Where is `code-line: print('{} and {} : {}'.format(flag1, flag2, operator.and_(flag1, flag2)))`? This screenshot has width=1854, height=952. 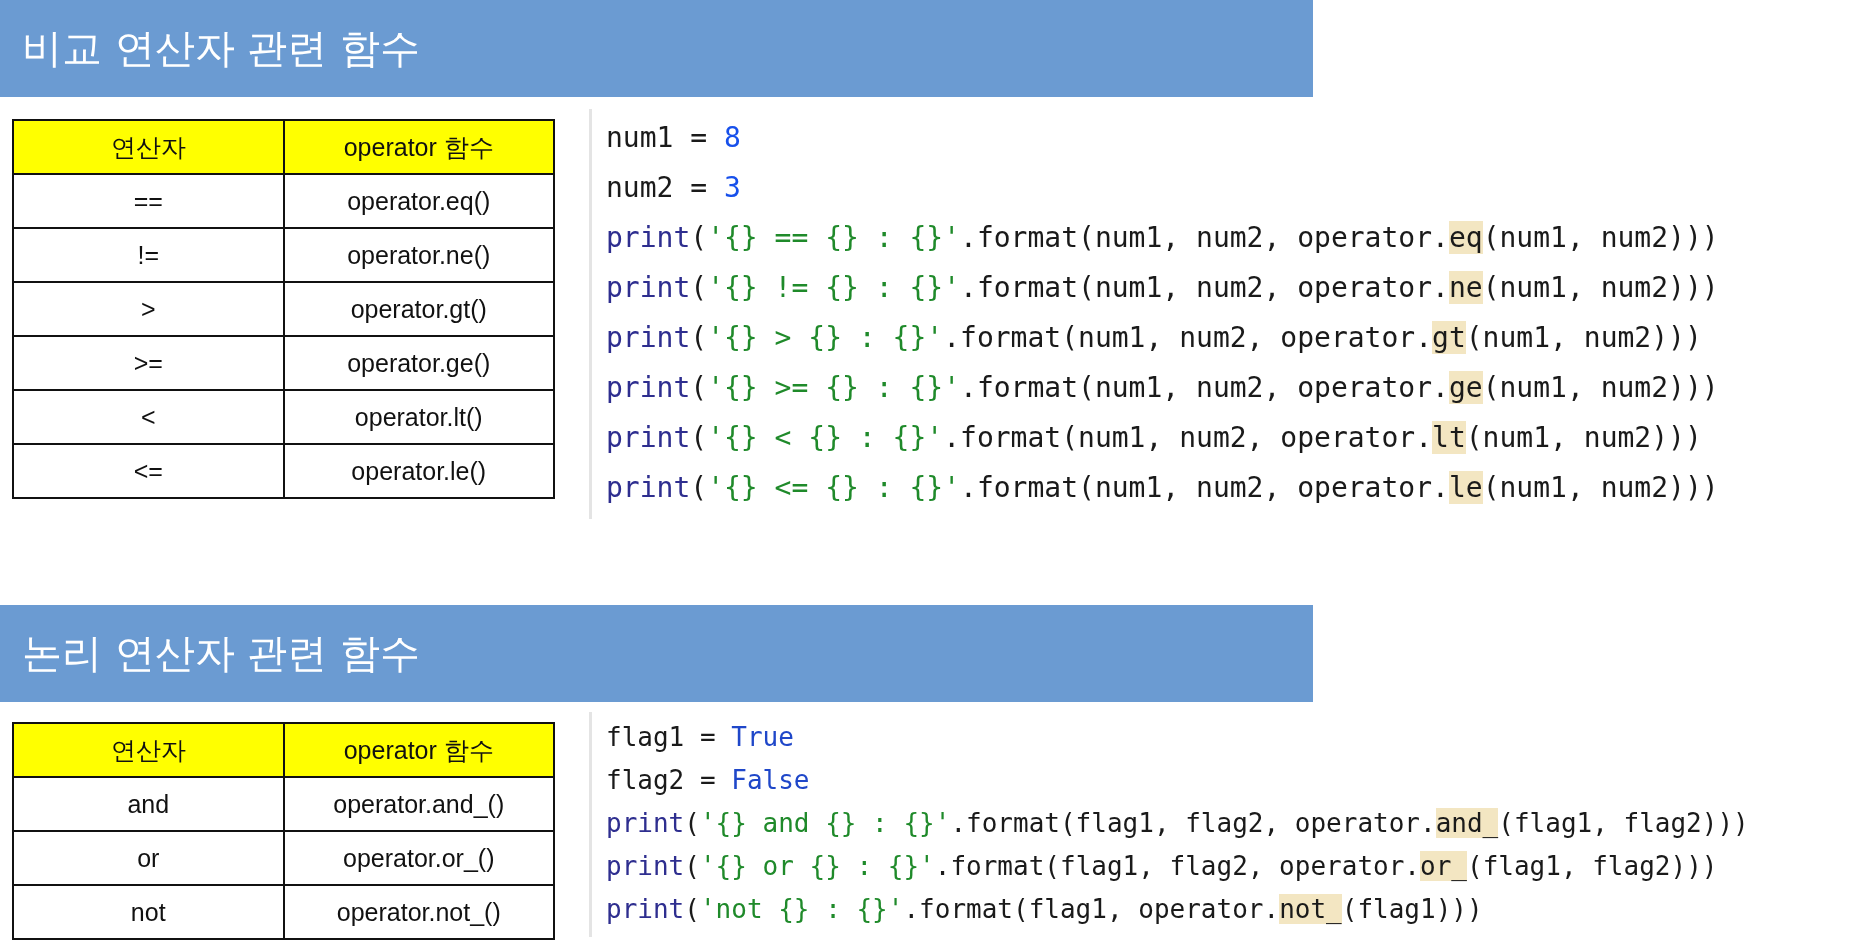
code-line: print('{} and {} : {}'.format(flag1, flag2, operator.and_(flag1, flag2))) is located at coordinates (1177, 823).